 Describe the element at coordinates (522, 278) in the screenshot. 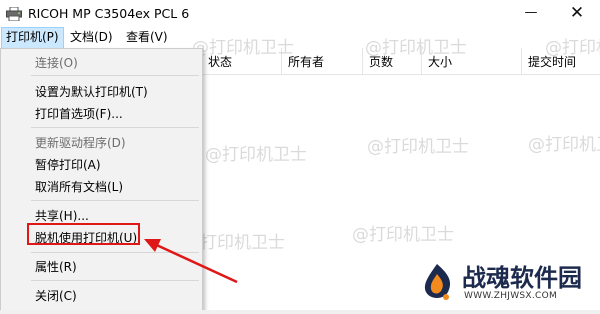

I see `logo-title: 战魂软件园` at that location.